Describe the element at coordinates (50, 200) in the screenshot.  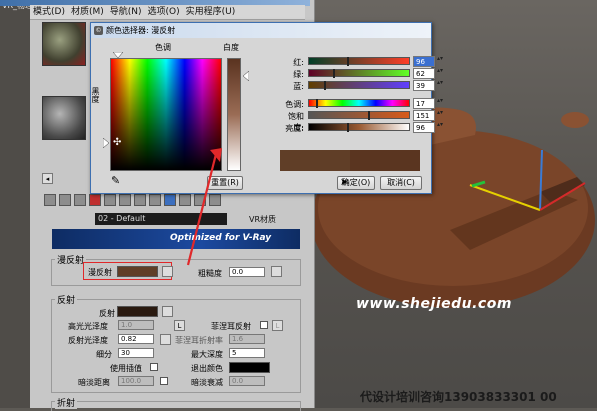
I see `get-material-icon` at that location.